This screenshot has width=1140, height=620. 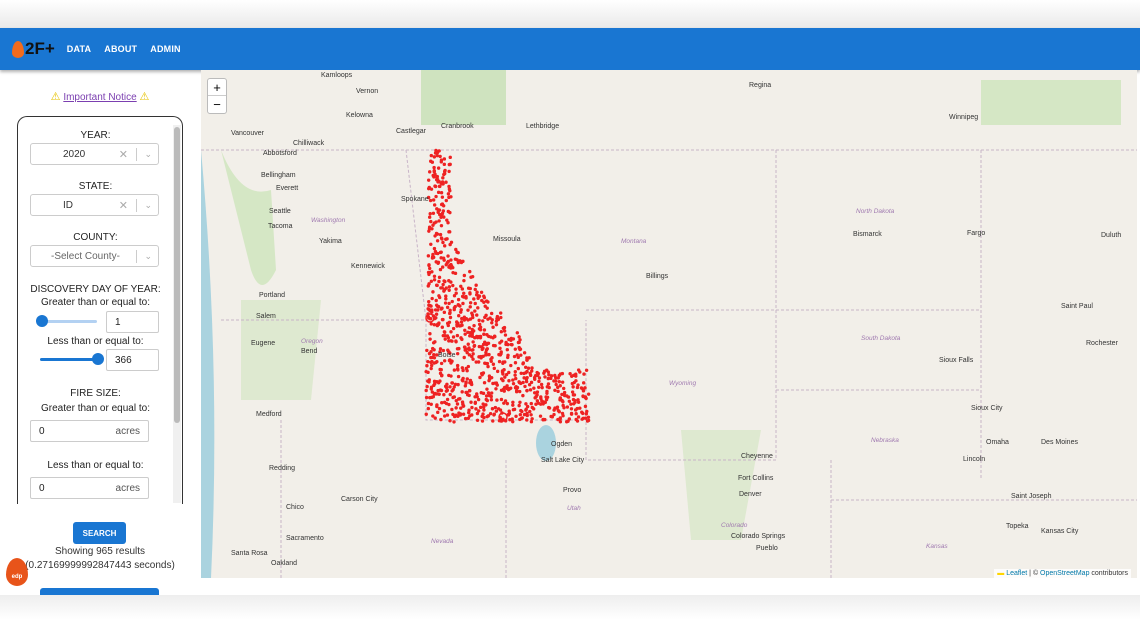 What do you see at coordinates (89, 431) in the screenshot?
I see `fire-size-gte-input: 0 acres` at bounding box center [89, 431].